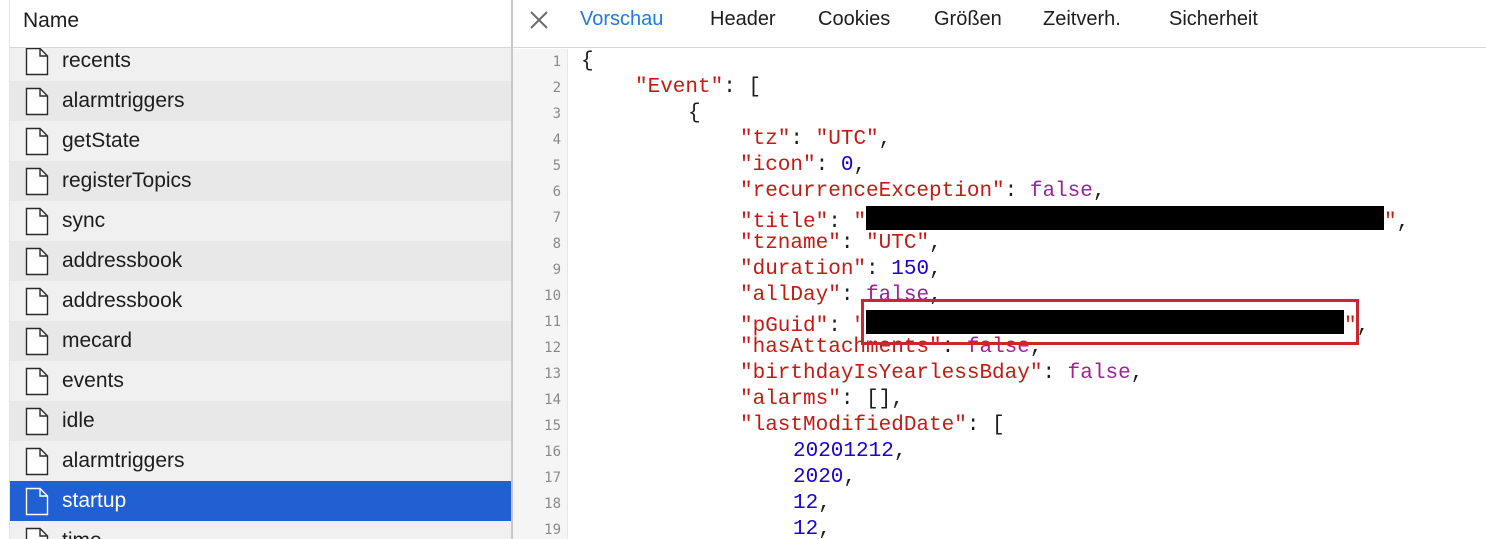 The height and width of the screenshot is (539, 1486). Describe the element at coordinates (1099, 373) in the screenshot. I see `token: false` at that location.